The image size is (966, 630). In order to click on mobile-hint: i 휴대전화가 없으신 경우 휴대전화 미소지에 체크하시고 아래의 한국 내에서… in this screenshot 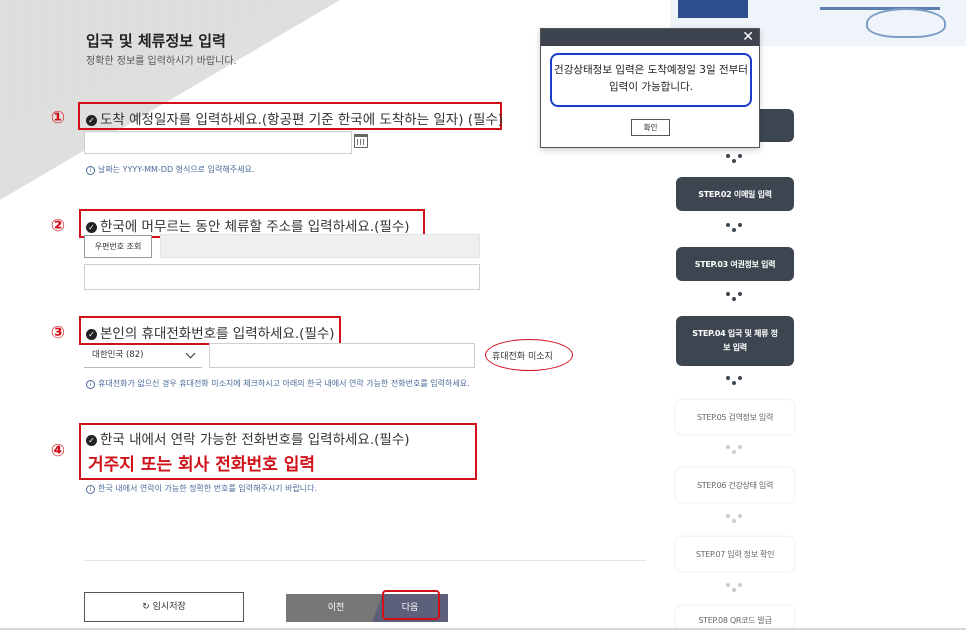, I will do `click(278, 383)`.